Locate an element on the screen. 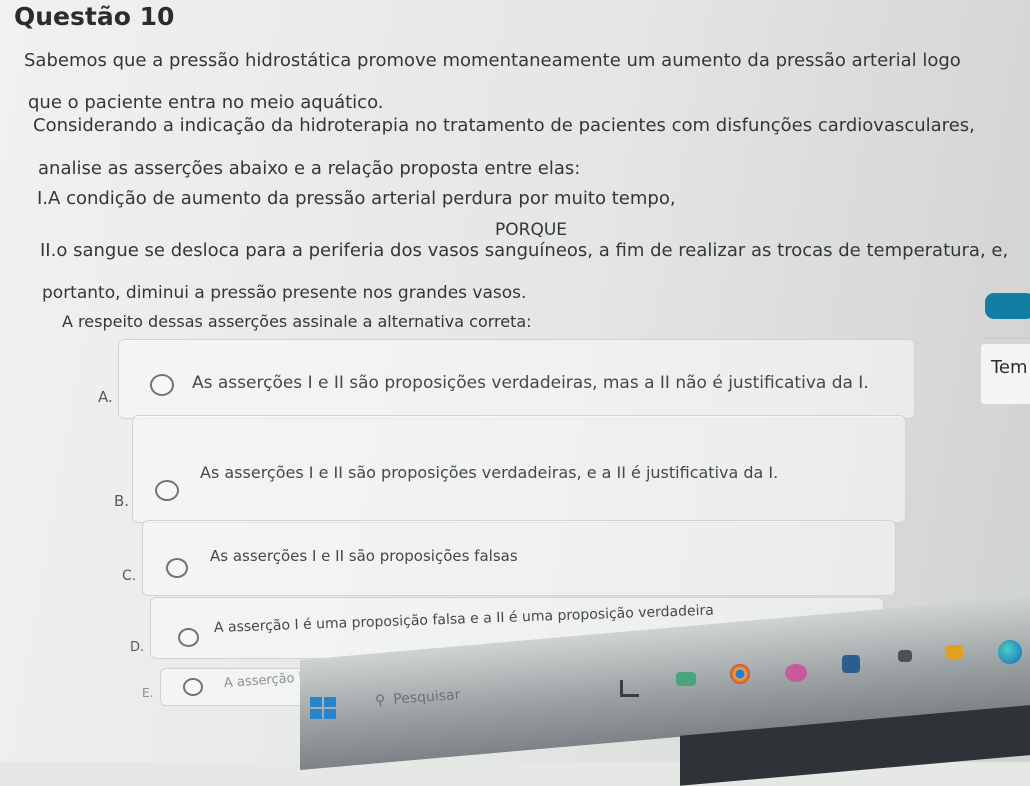  sidebar-divider is located at coordinates (1006, 338).